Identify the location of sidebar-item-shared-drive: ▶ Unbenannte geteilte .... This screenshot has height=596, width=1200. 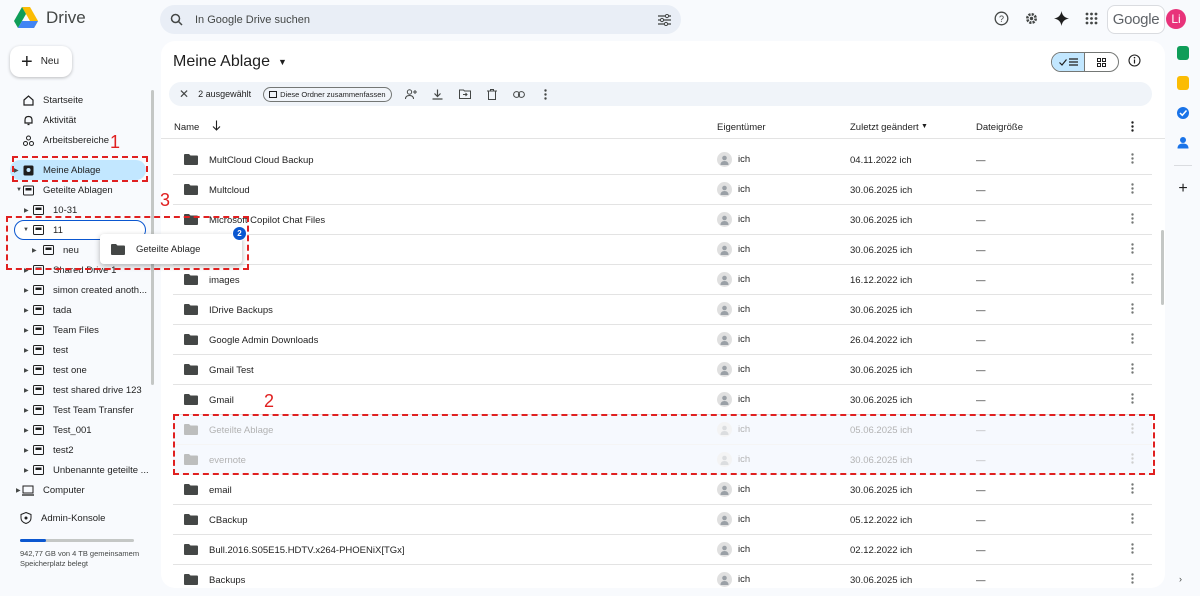
(75, 470).